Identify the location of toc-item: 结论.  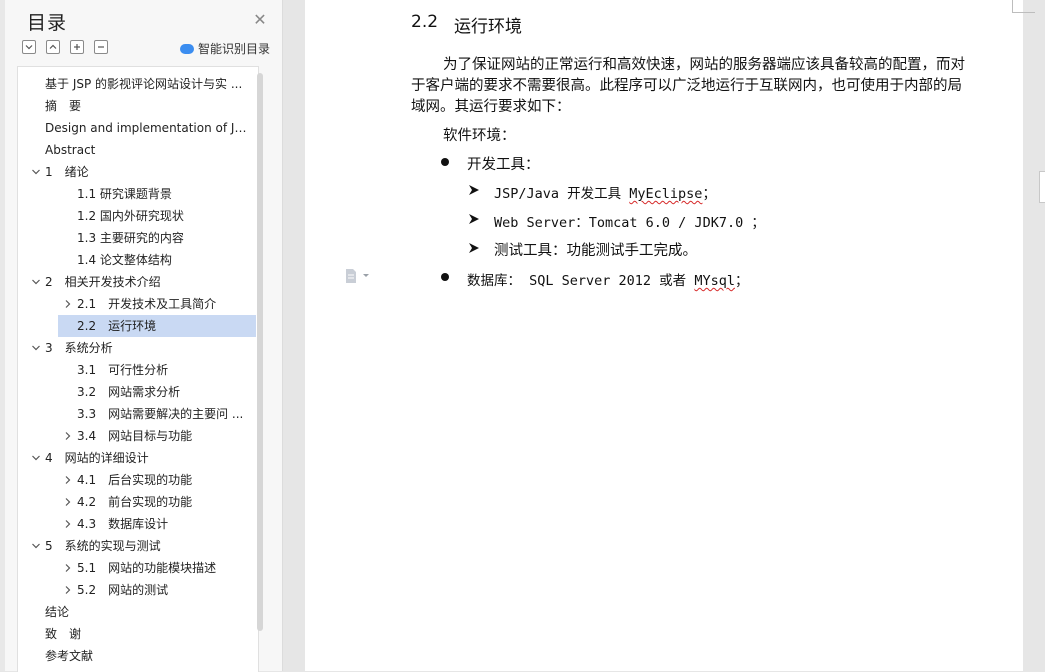
(148, 612).